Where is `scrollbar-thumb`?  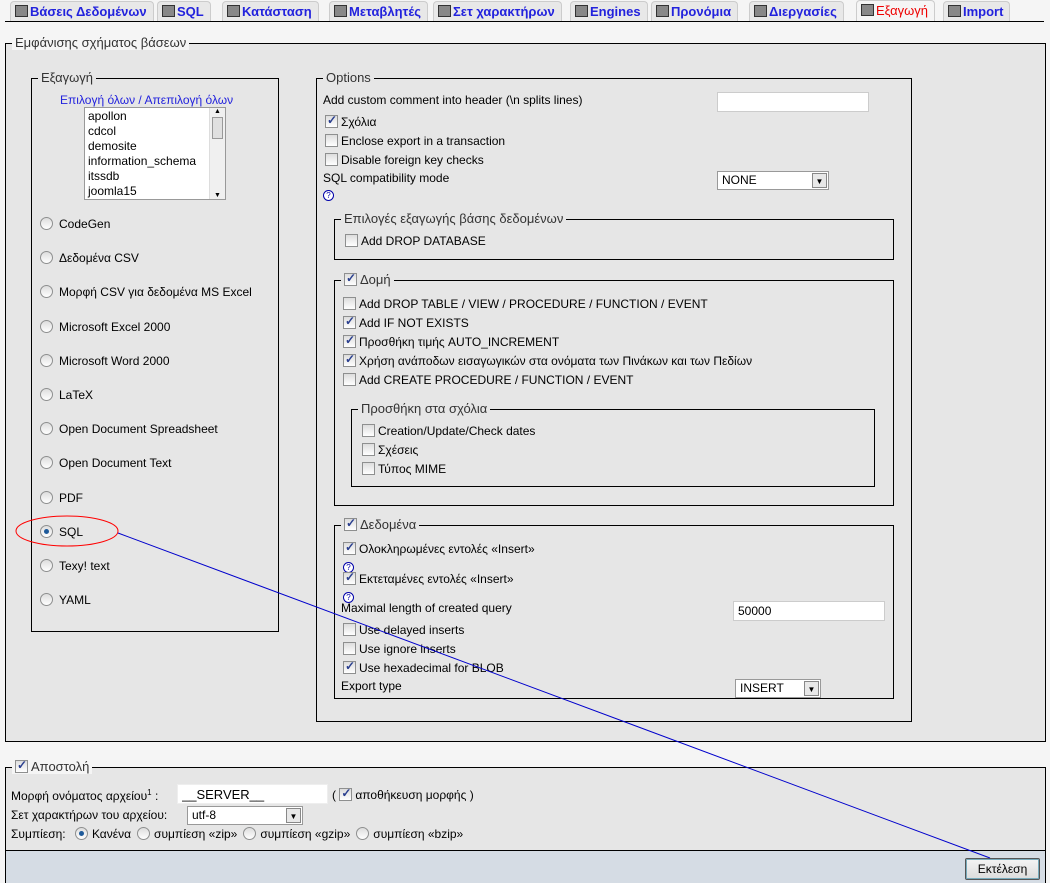
scrollbar-thumb is located at coordinates (217, 128).